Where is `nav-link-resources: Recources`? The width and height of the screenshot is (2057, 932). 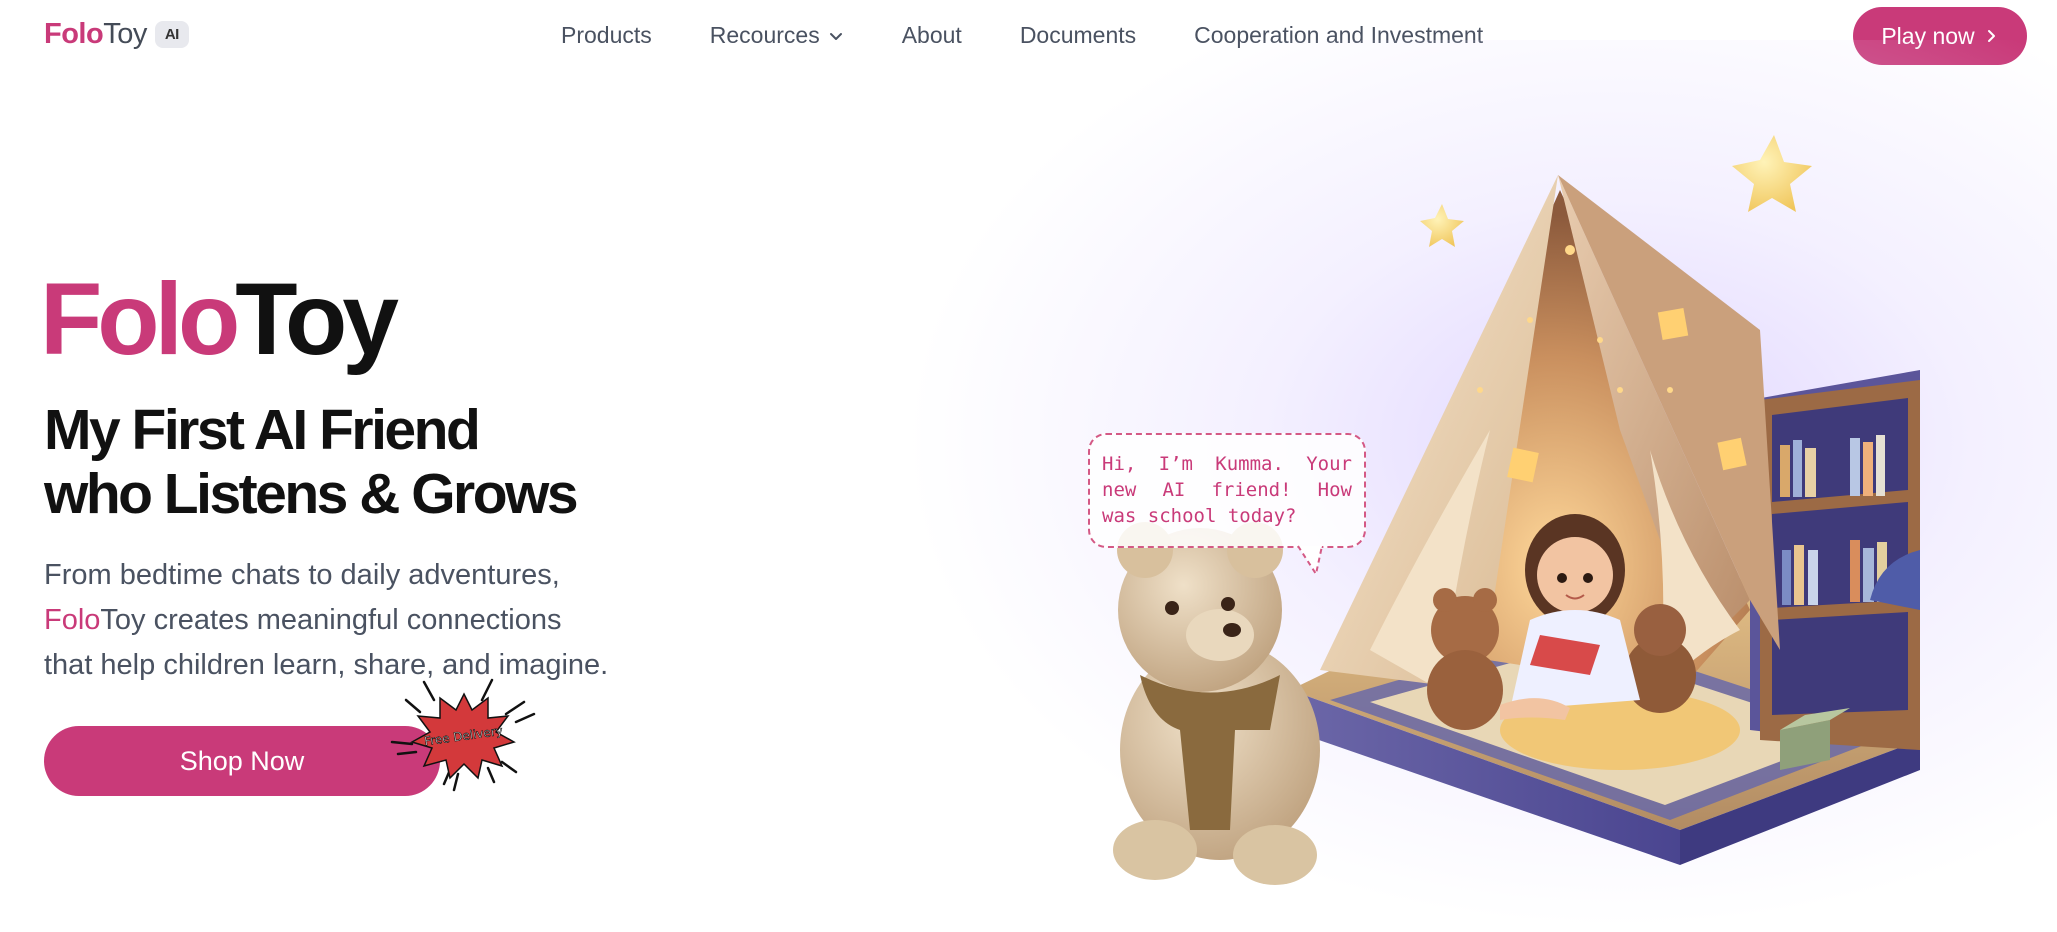 nav-link-resources: Recources is located at coordinates (777, 35).